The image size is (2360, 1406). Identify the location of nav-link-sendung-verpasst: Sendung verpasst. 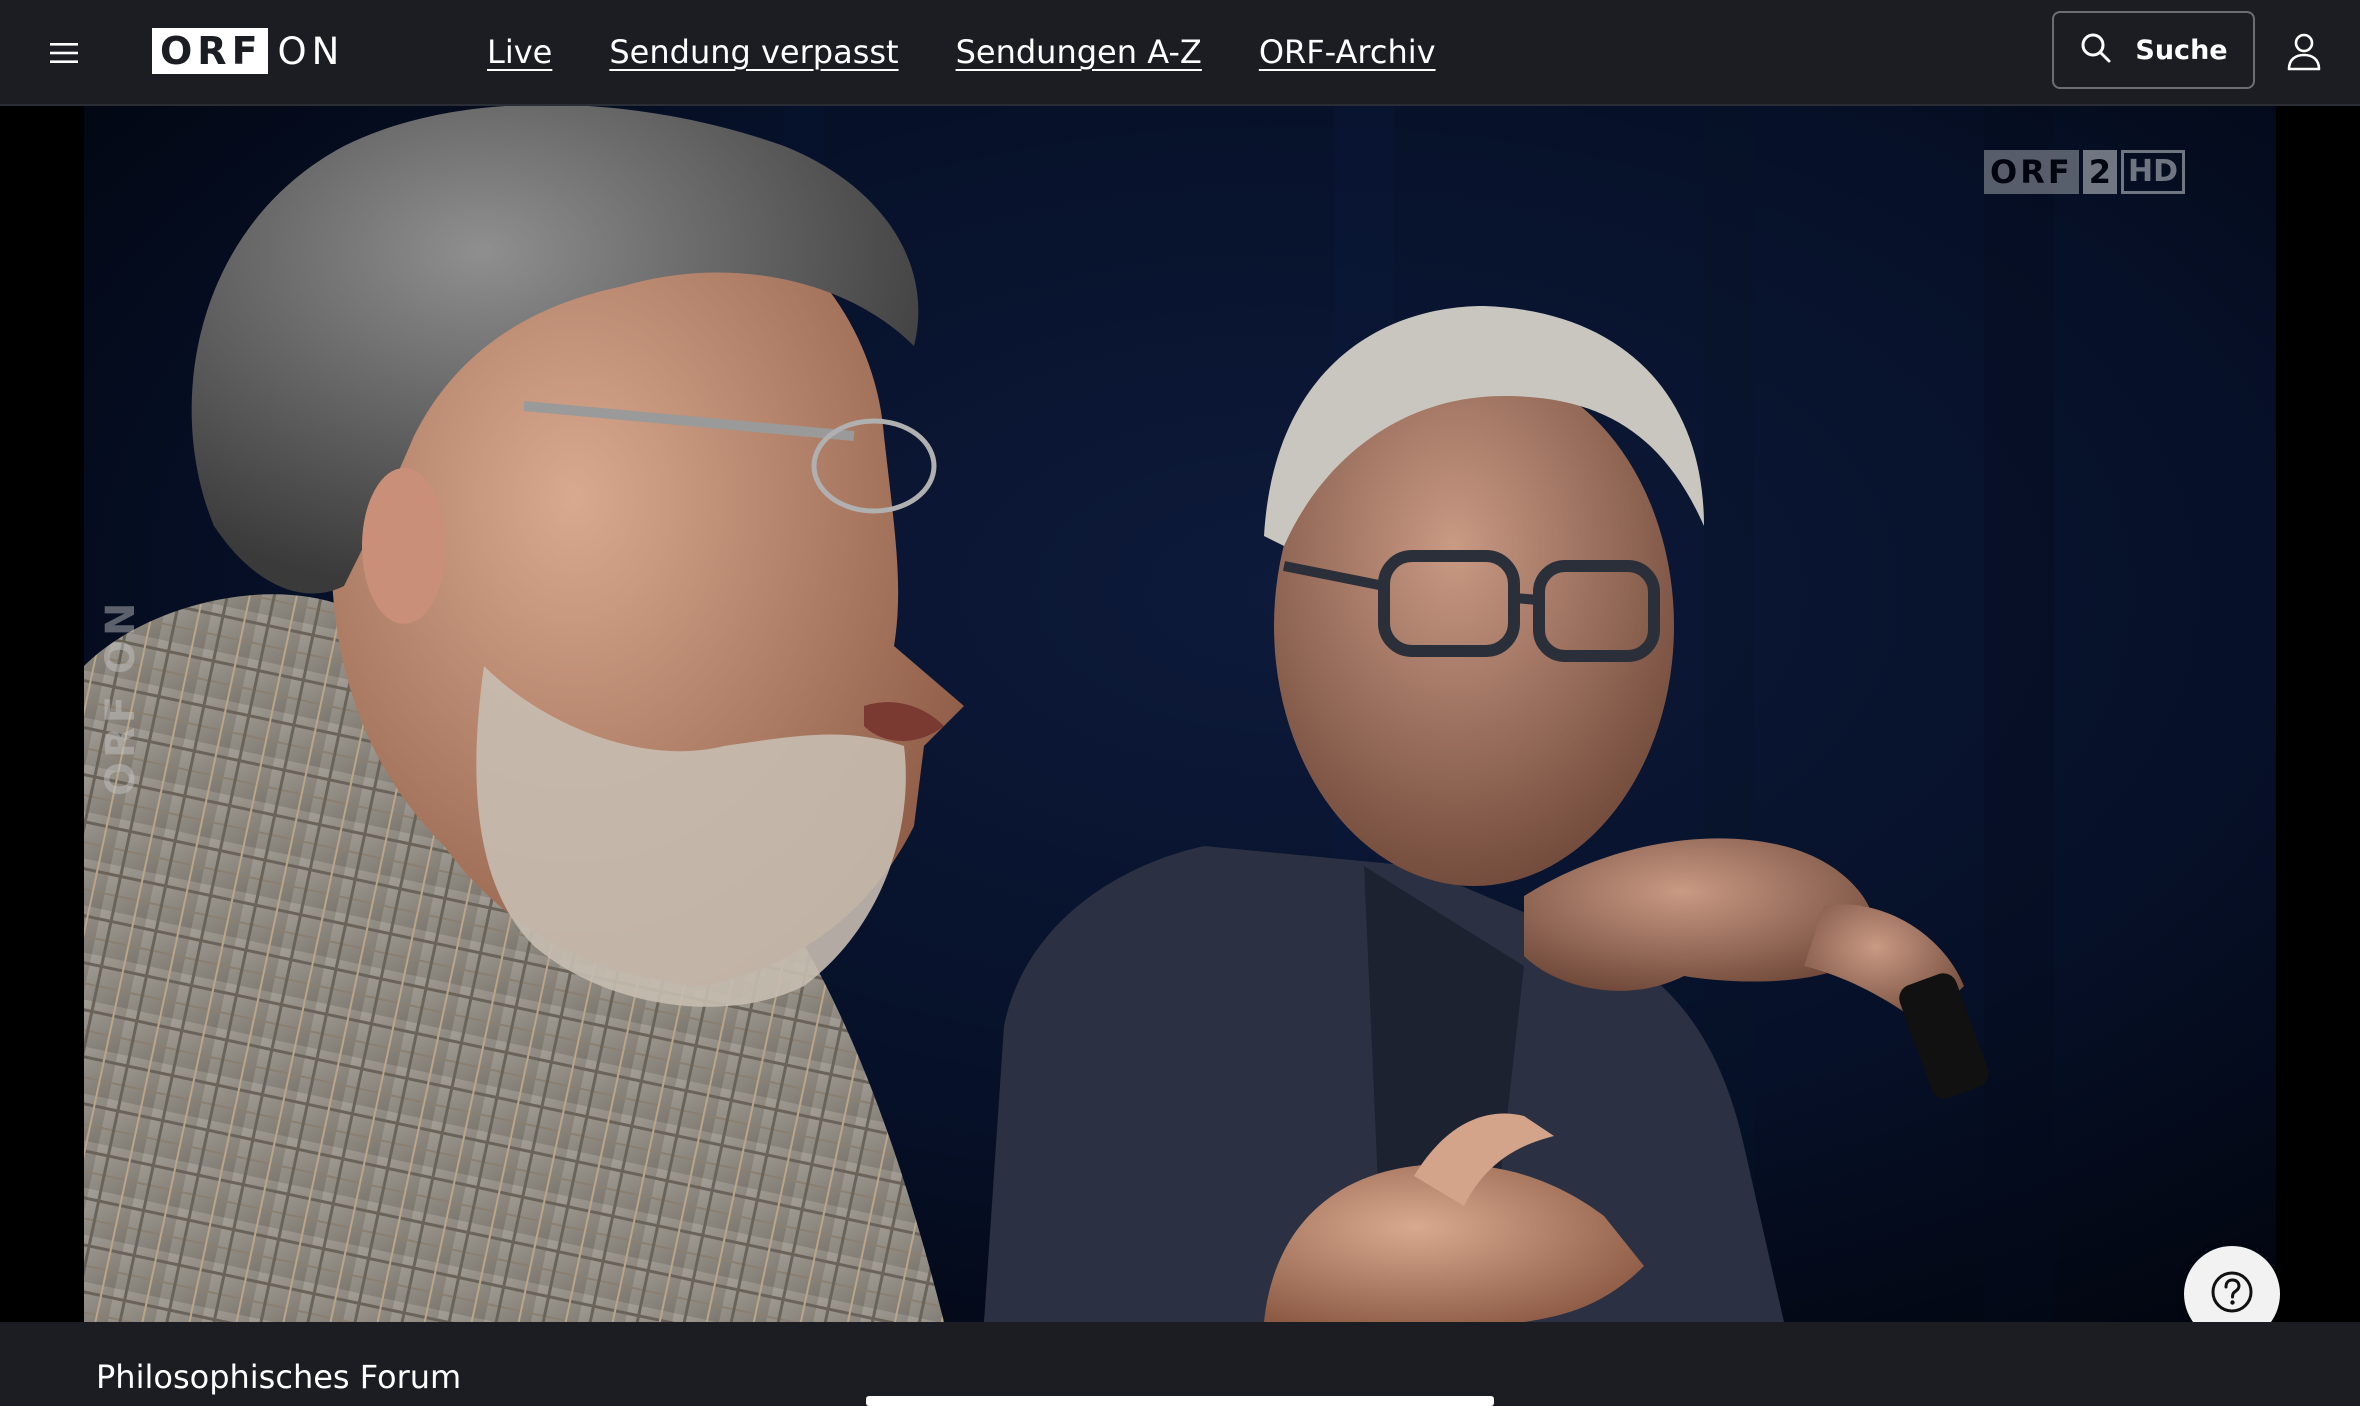
(753, 52).